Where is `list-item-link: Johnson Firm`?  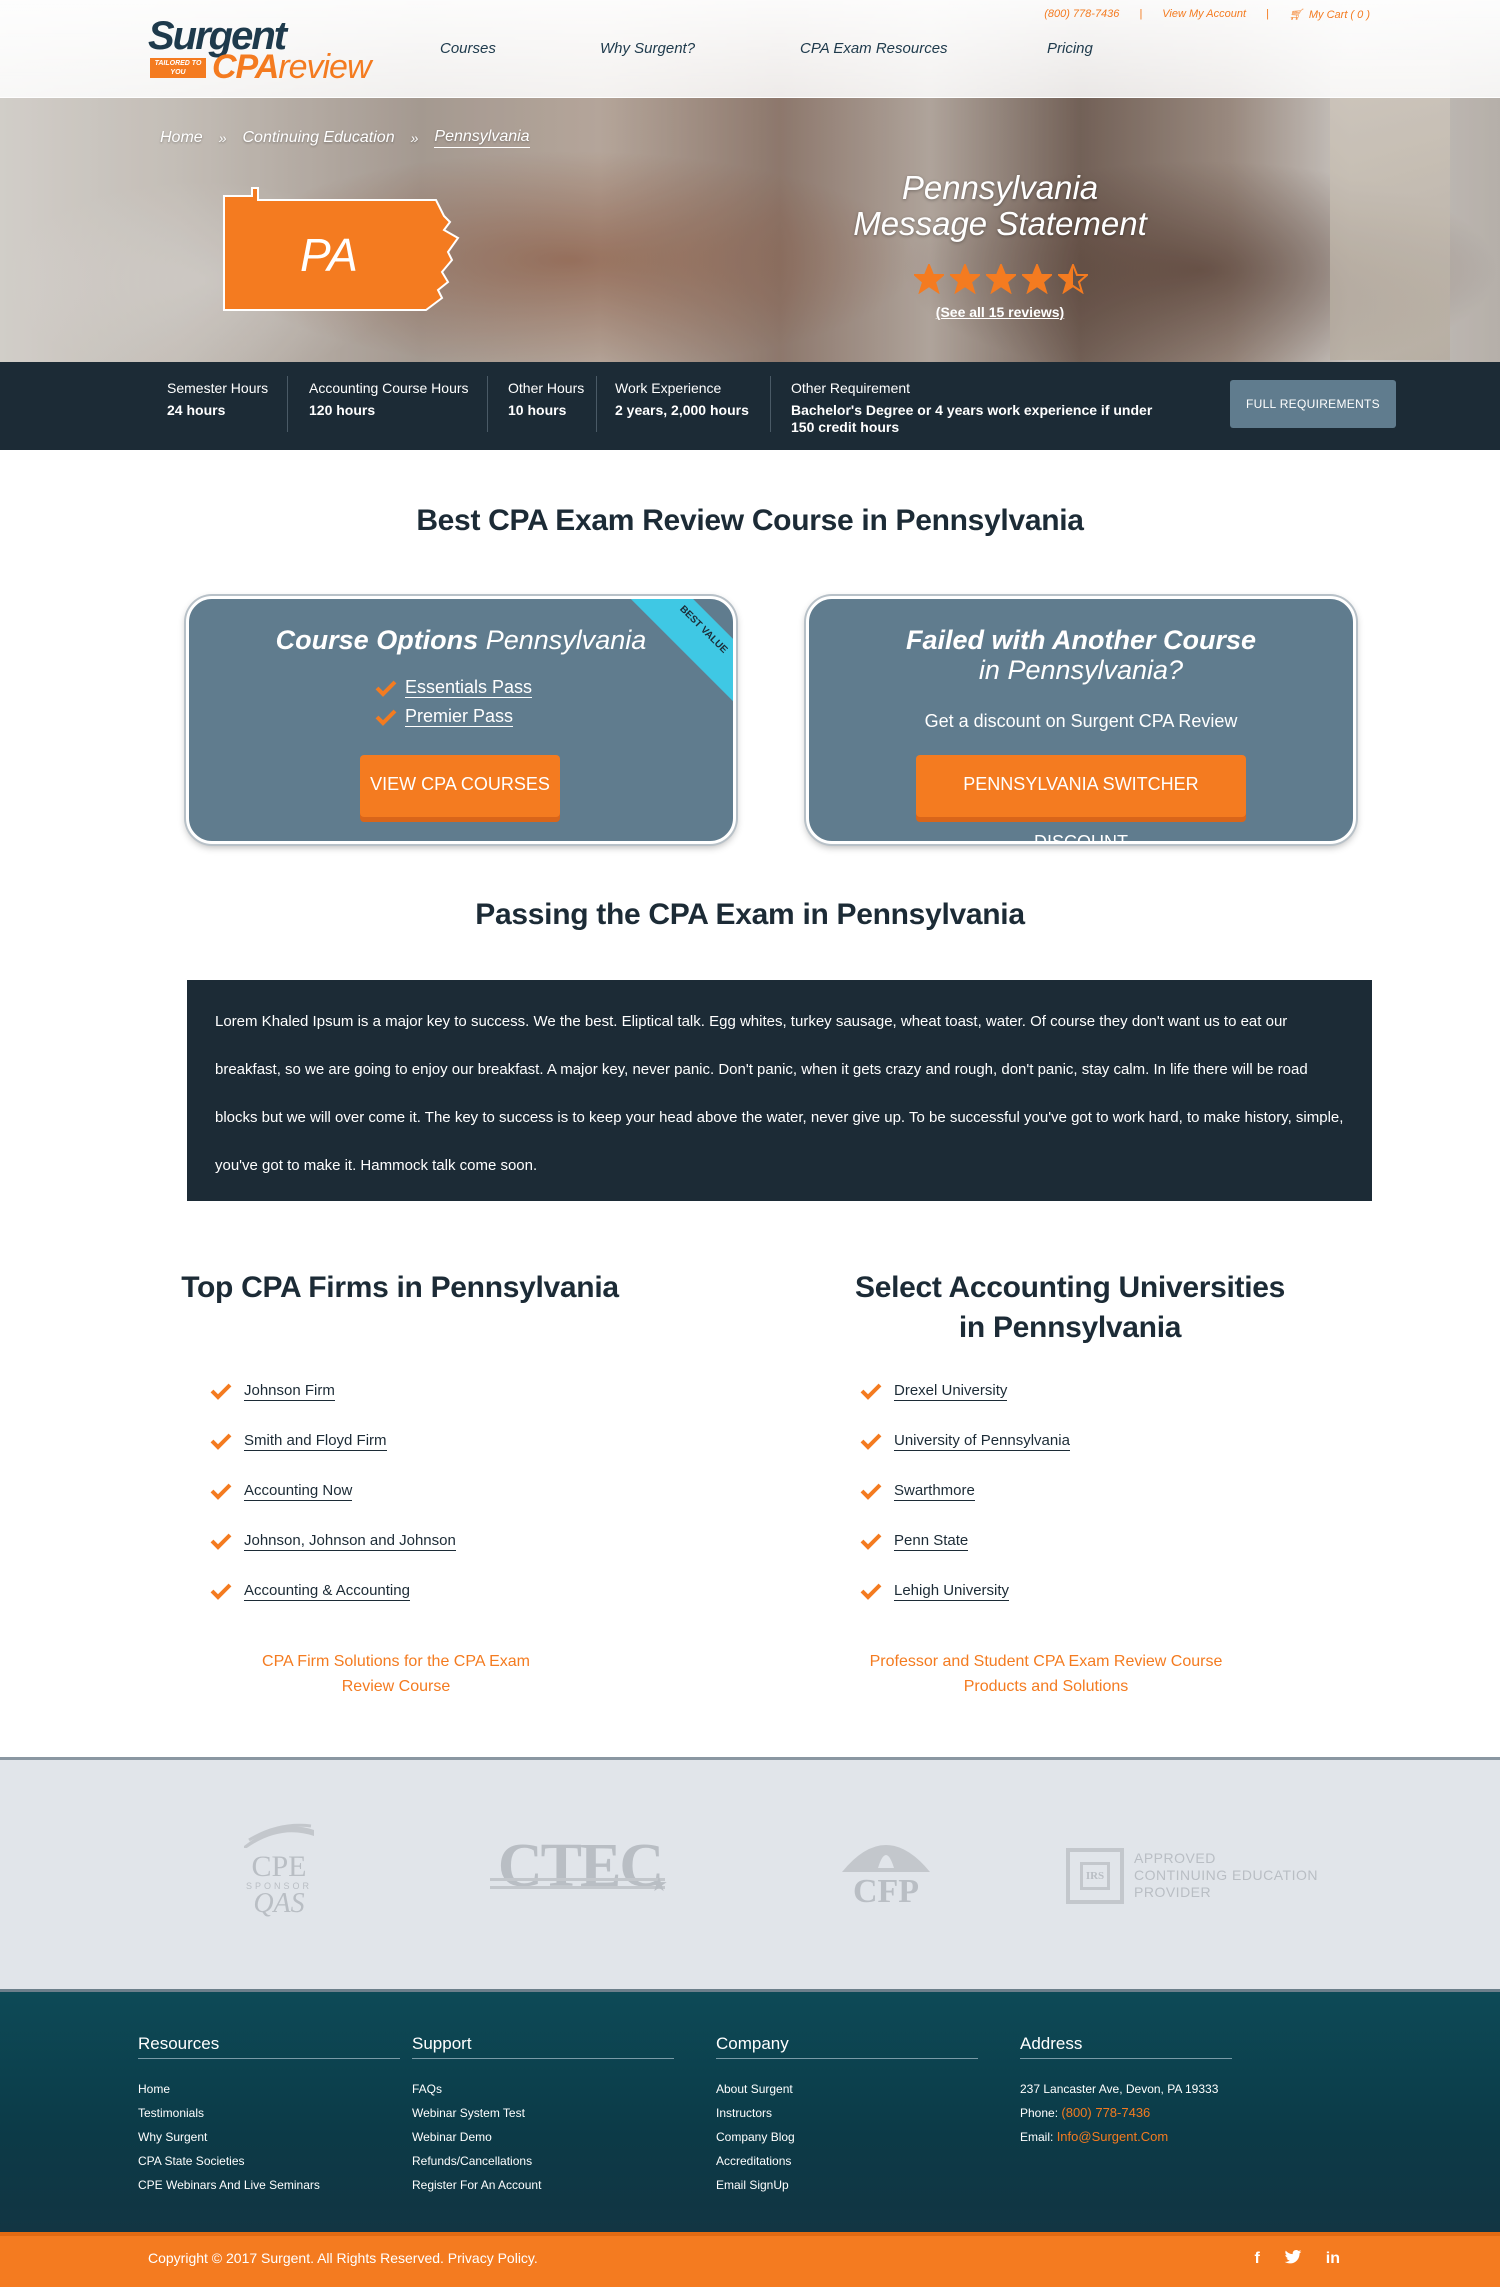
list-item-link: Johnson Firm is located at coordinates (289, 1391).